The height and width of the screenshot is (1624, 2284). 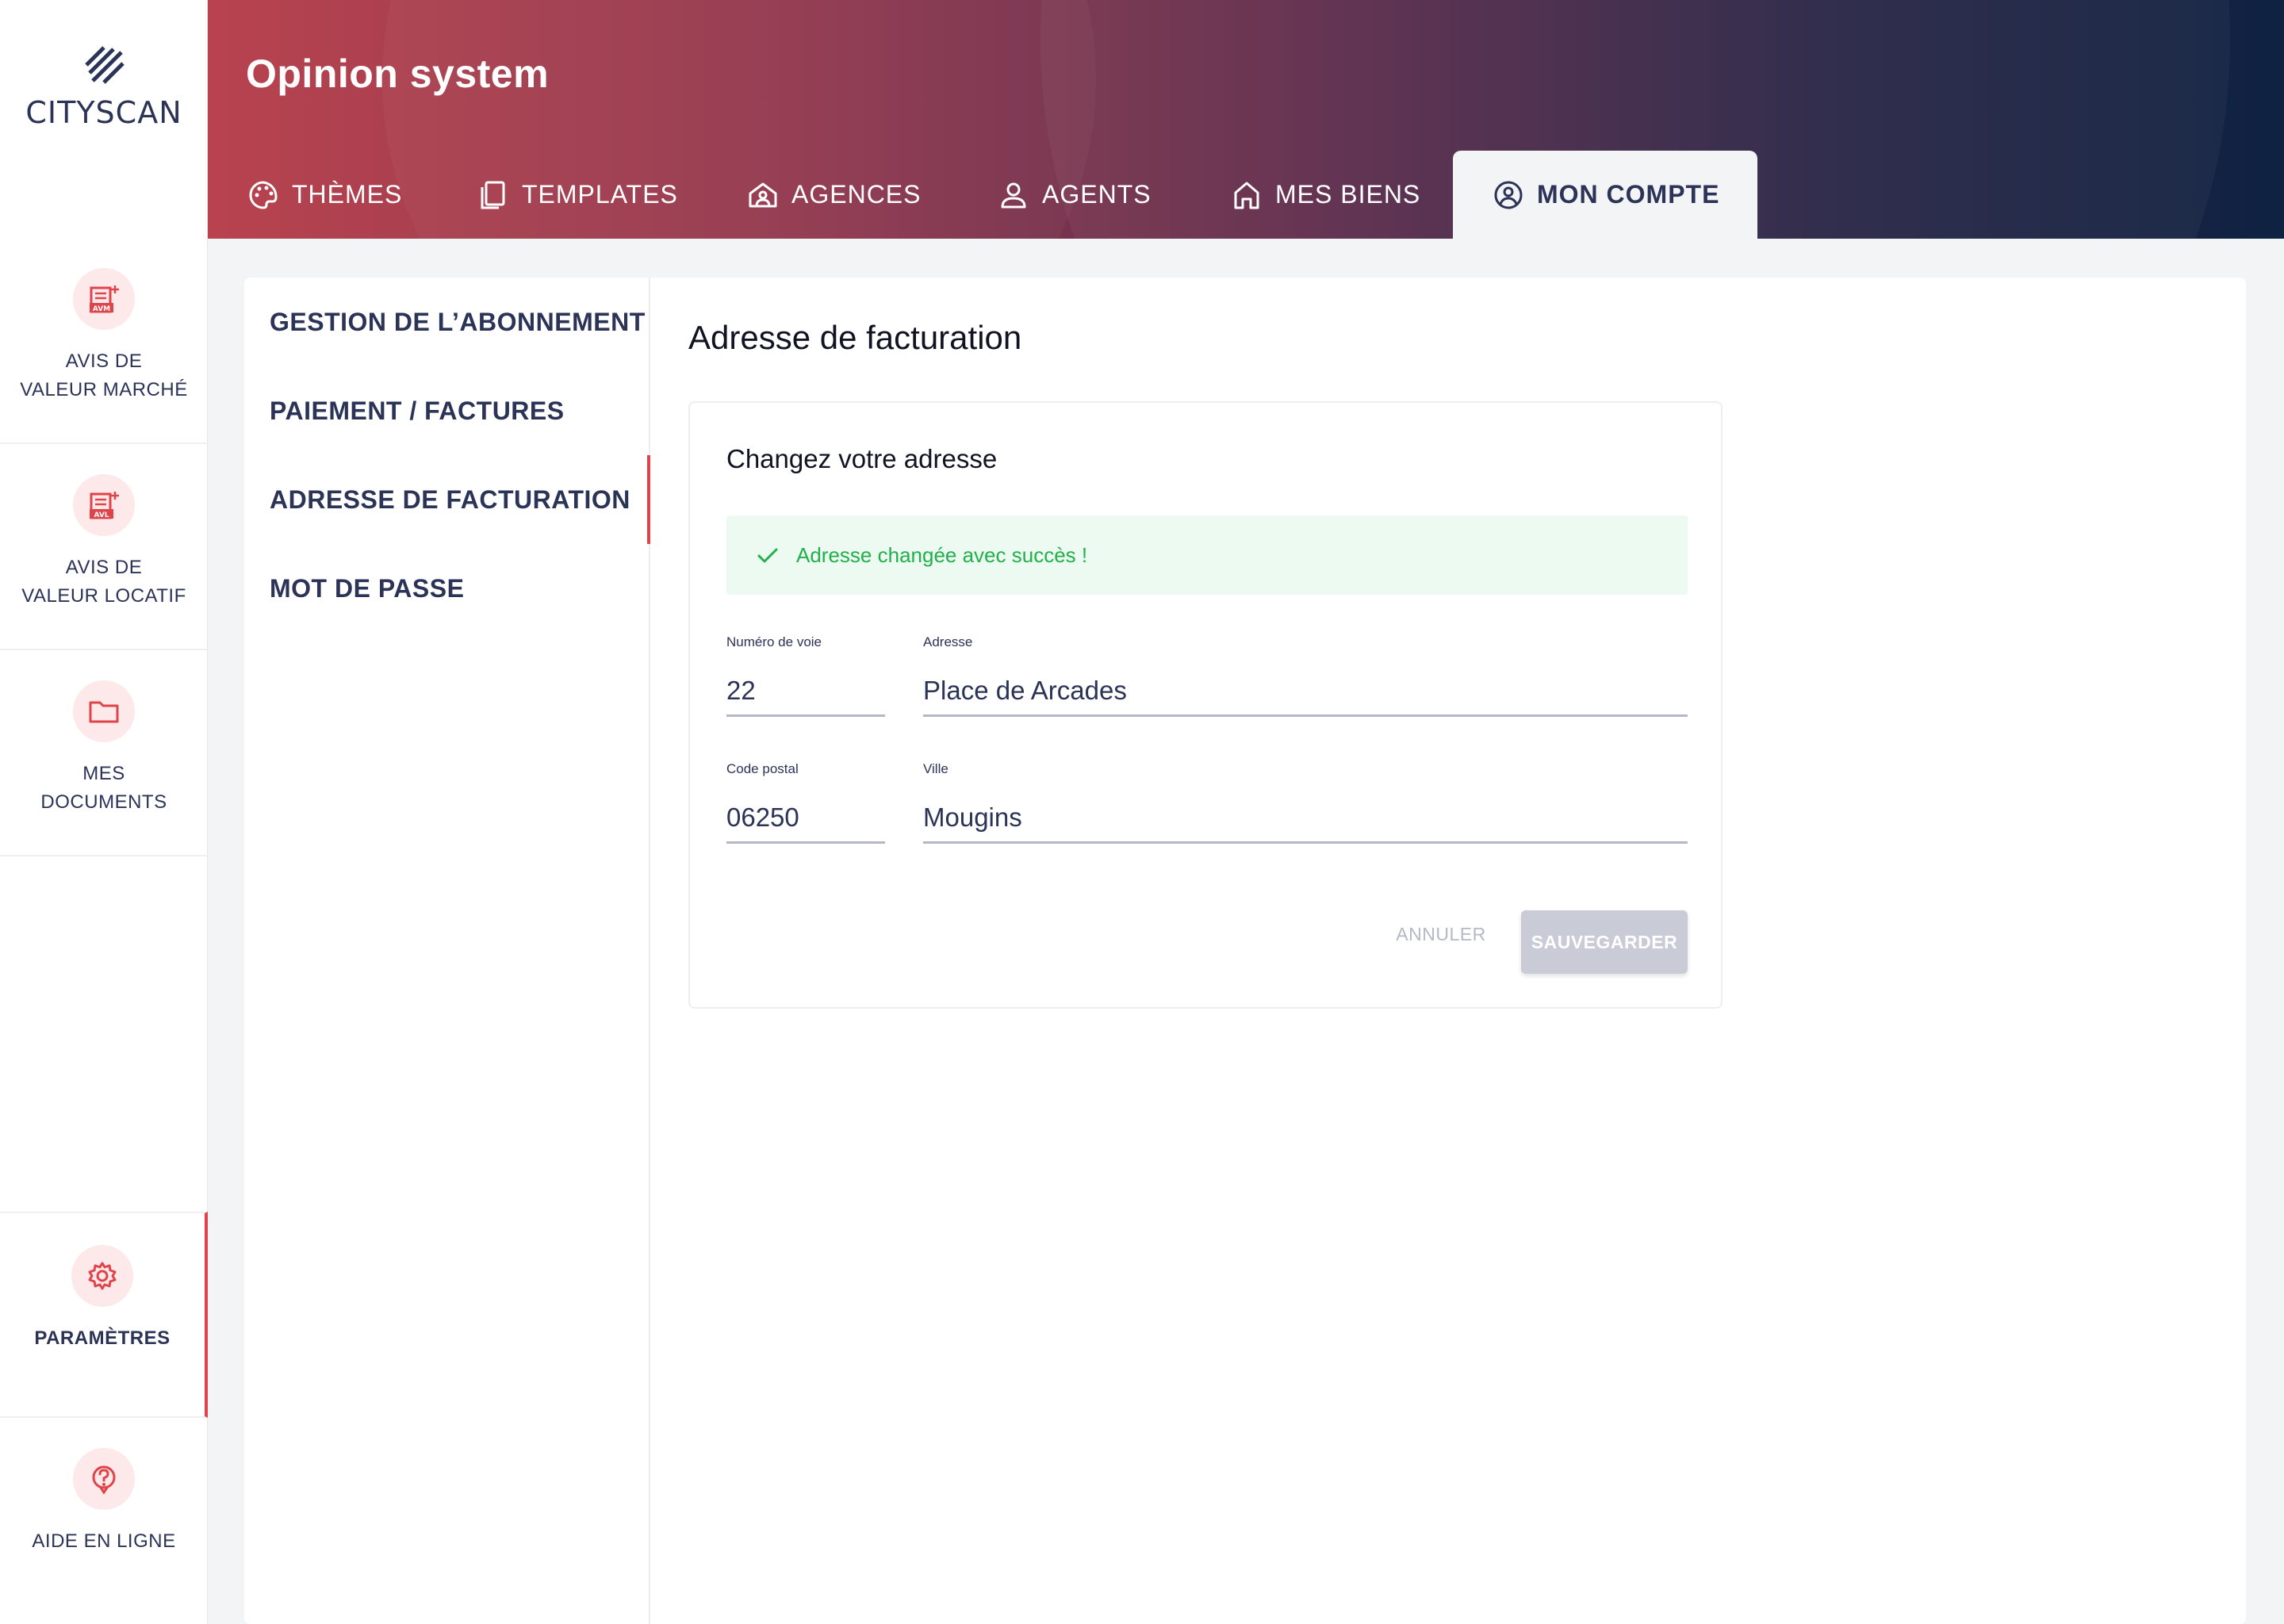 I want to click on adresse-field: Adresse, so click(x=1305, y=675).